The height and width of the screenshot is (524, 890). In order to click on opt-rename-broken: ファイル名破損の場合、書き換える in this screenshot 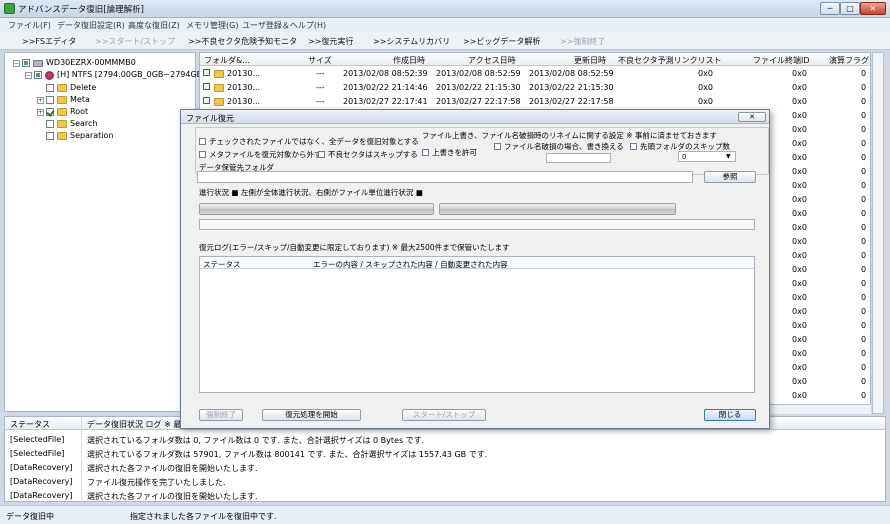, I will do `click(559, 146)`.